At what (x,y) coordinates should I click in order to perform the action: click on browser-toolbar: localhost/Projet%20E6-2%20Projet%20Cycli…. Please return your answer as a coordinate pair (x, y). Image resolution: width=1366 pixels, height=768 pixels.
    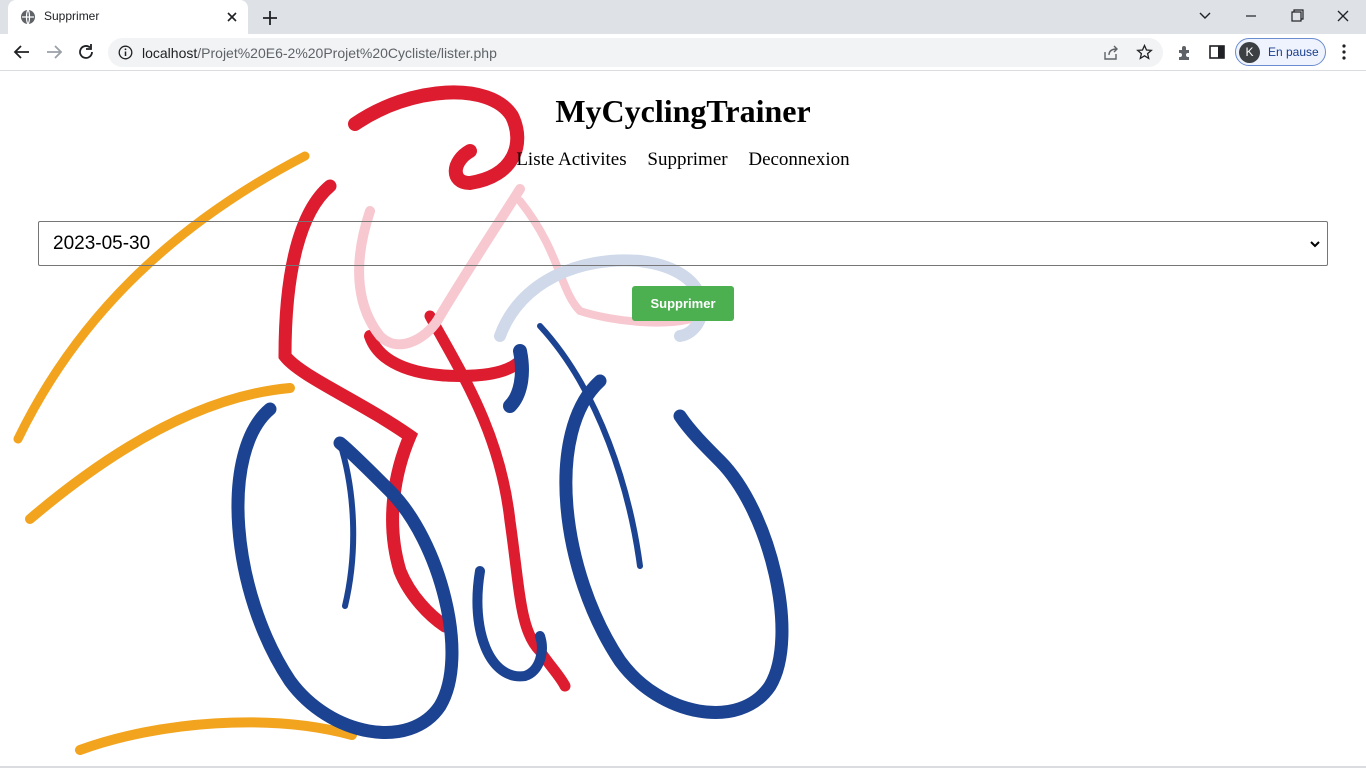
    Looking at the image, I should click on (683, 52).